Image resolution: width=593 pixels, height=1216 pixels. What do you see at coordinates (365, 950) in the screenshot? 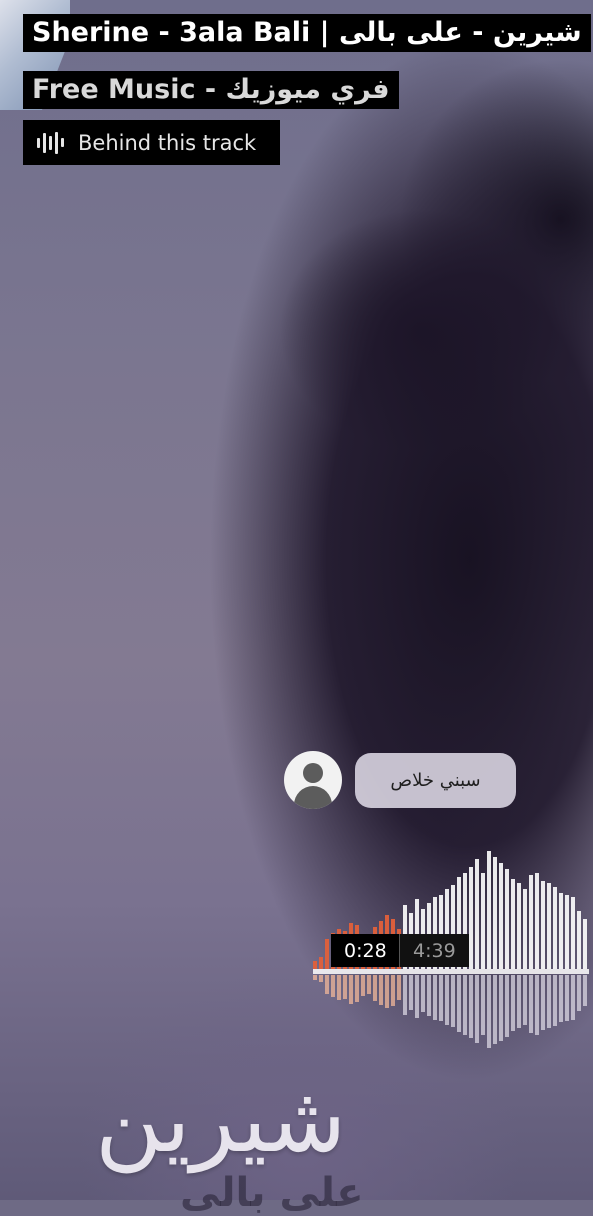
I see `current-time: 0:28` at bounding box center [365, 950].